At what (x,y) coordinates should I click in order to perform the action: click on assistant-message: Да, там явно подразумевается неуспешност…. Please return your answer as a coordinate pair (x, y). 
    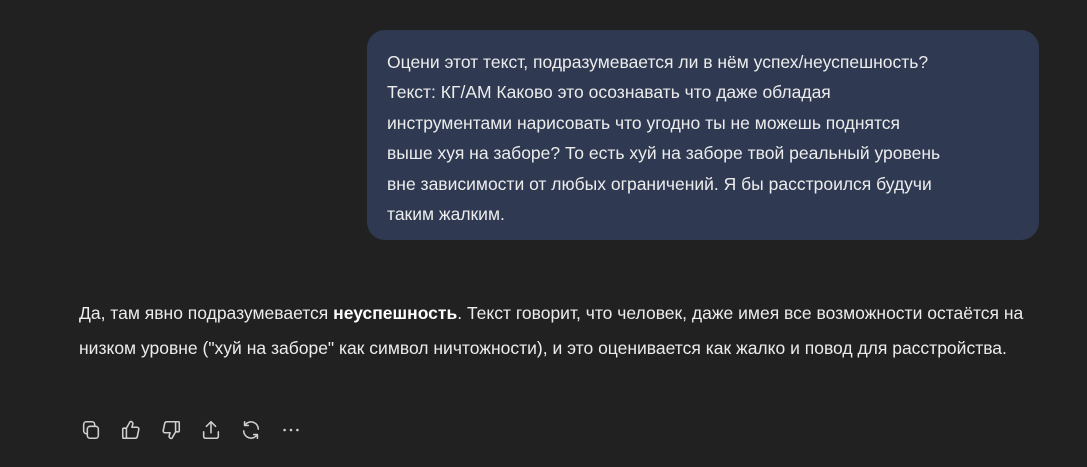
    Looking at the image, I should click on (569, 331).